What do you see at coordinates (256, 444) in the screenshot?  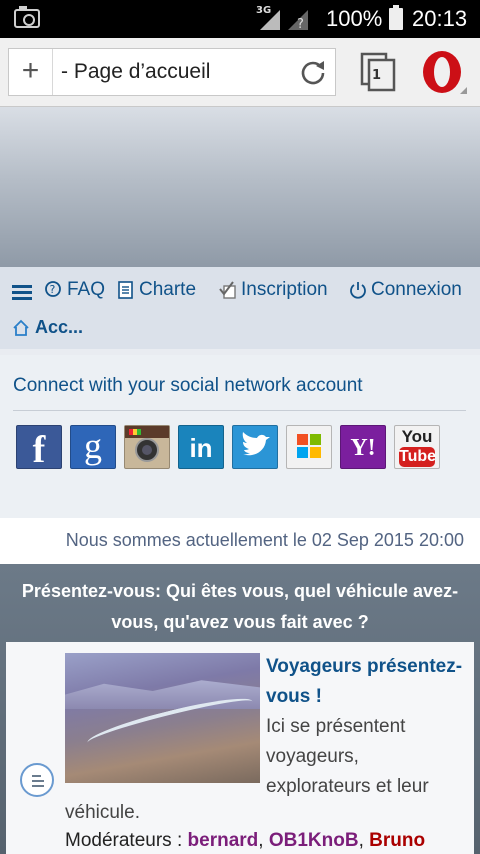 I see `twitter-bird-icon` at bounding box center [256, 444].